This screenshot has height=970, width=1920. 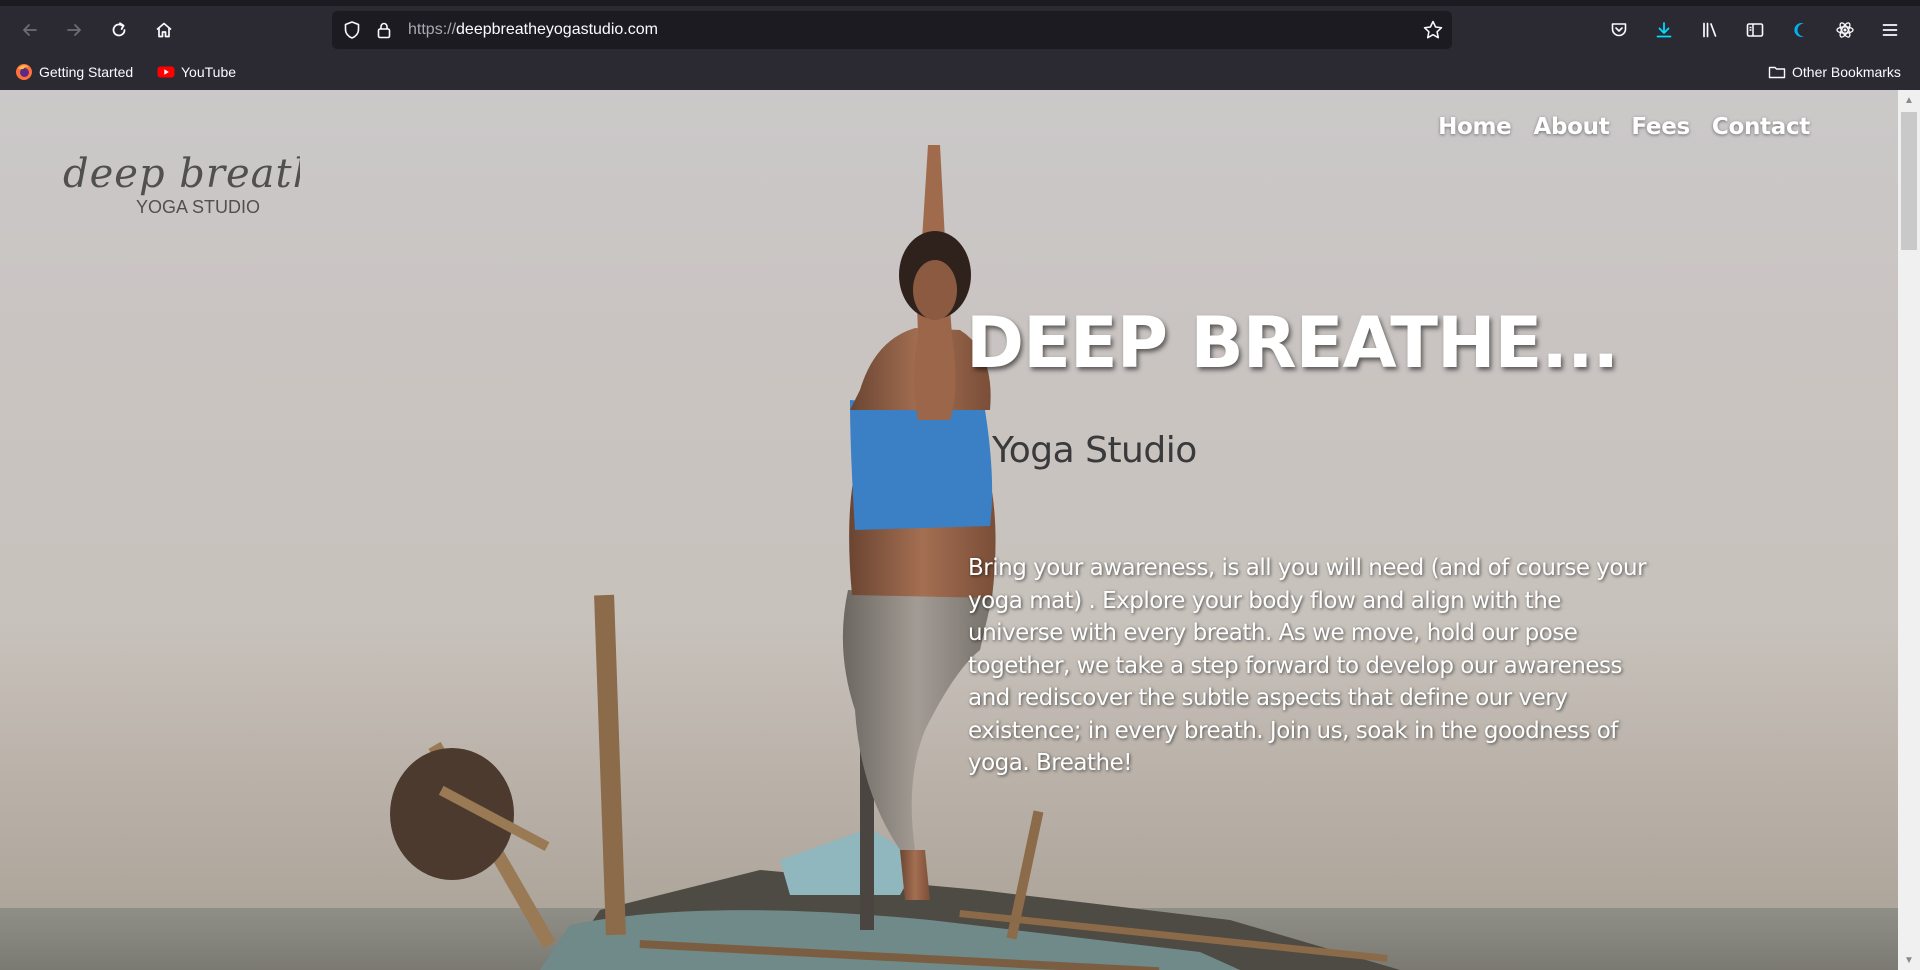 I want to click on menu-button, so click(x=1890, y=30).